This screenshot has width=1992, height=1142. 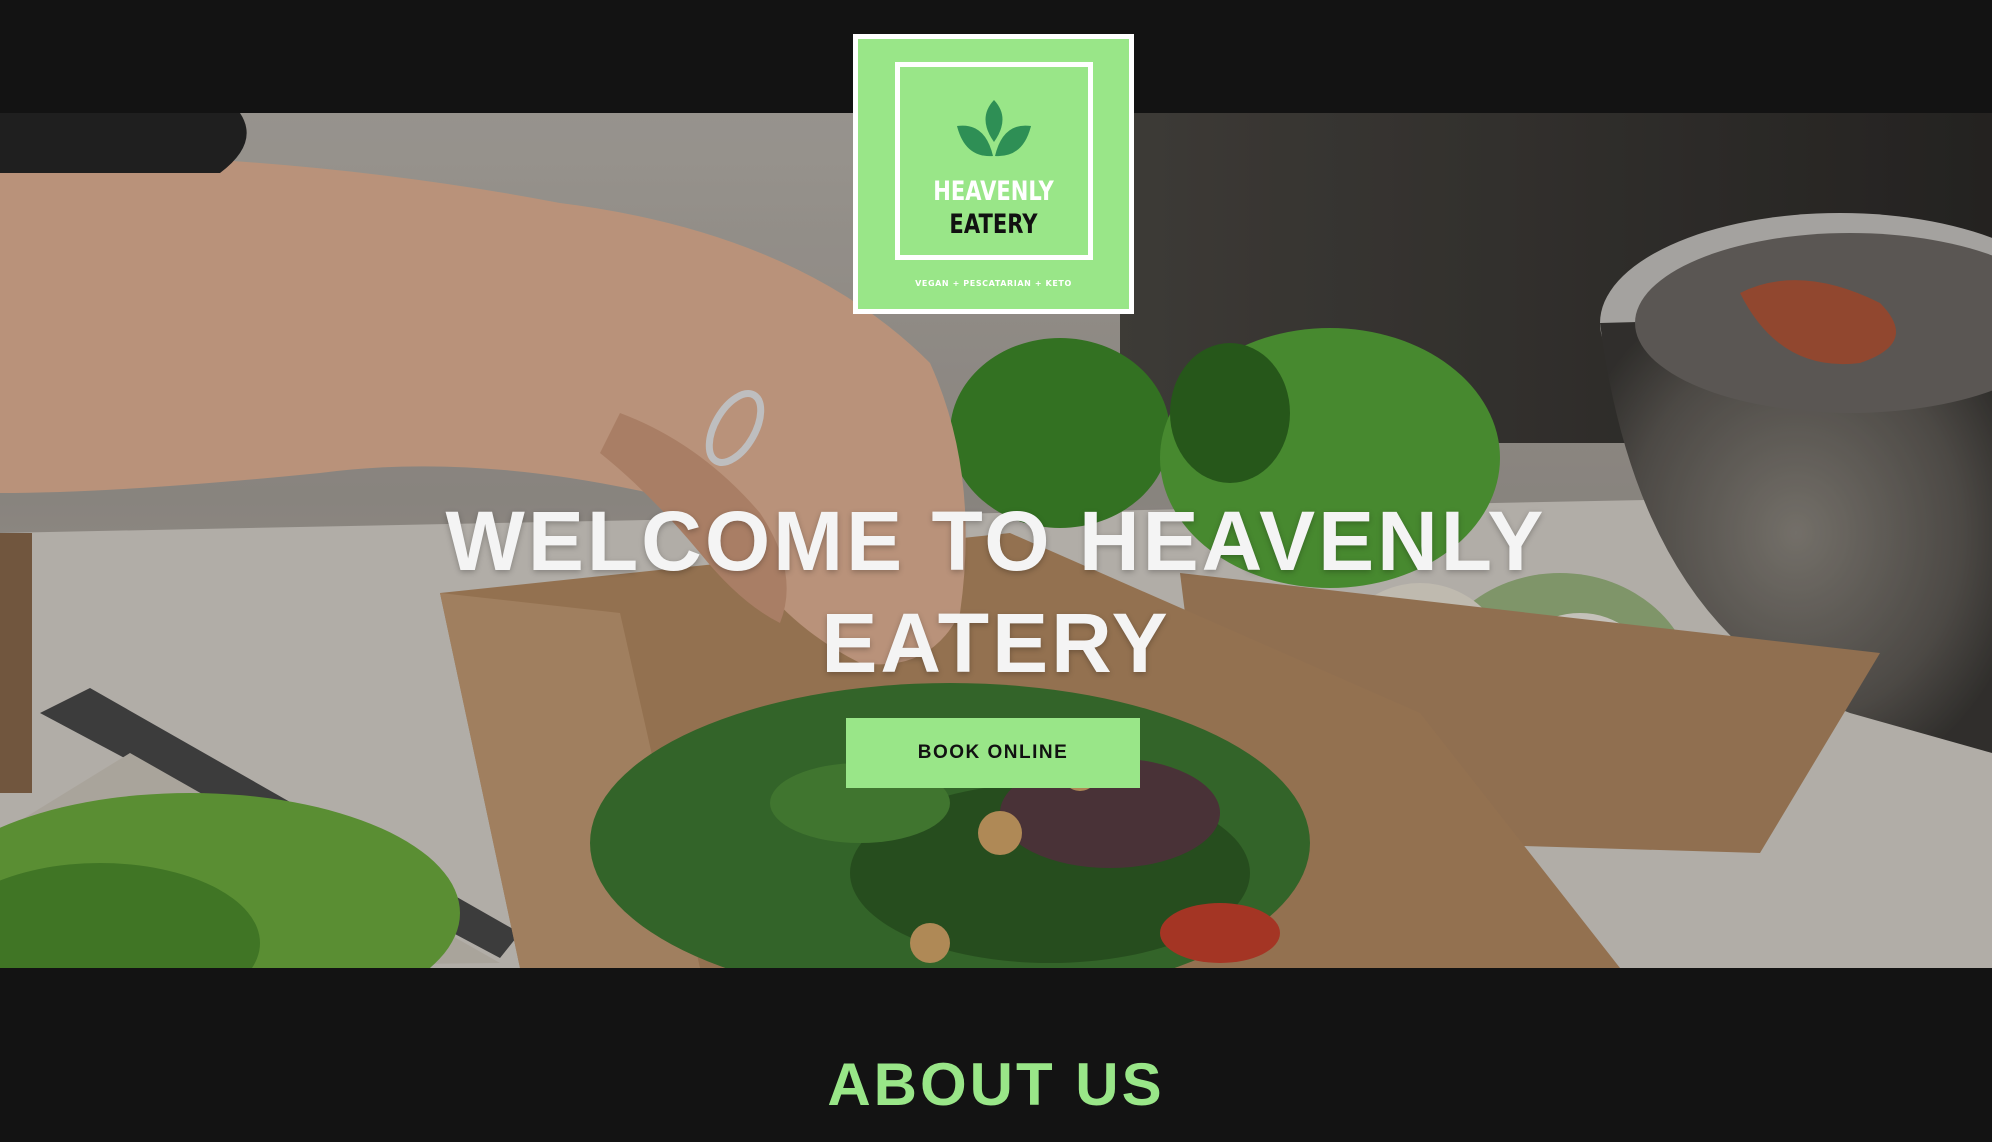 I want to click on about-us-heading: ABOUT US, so click(x=996, y=1084).